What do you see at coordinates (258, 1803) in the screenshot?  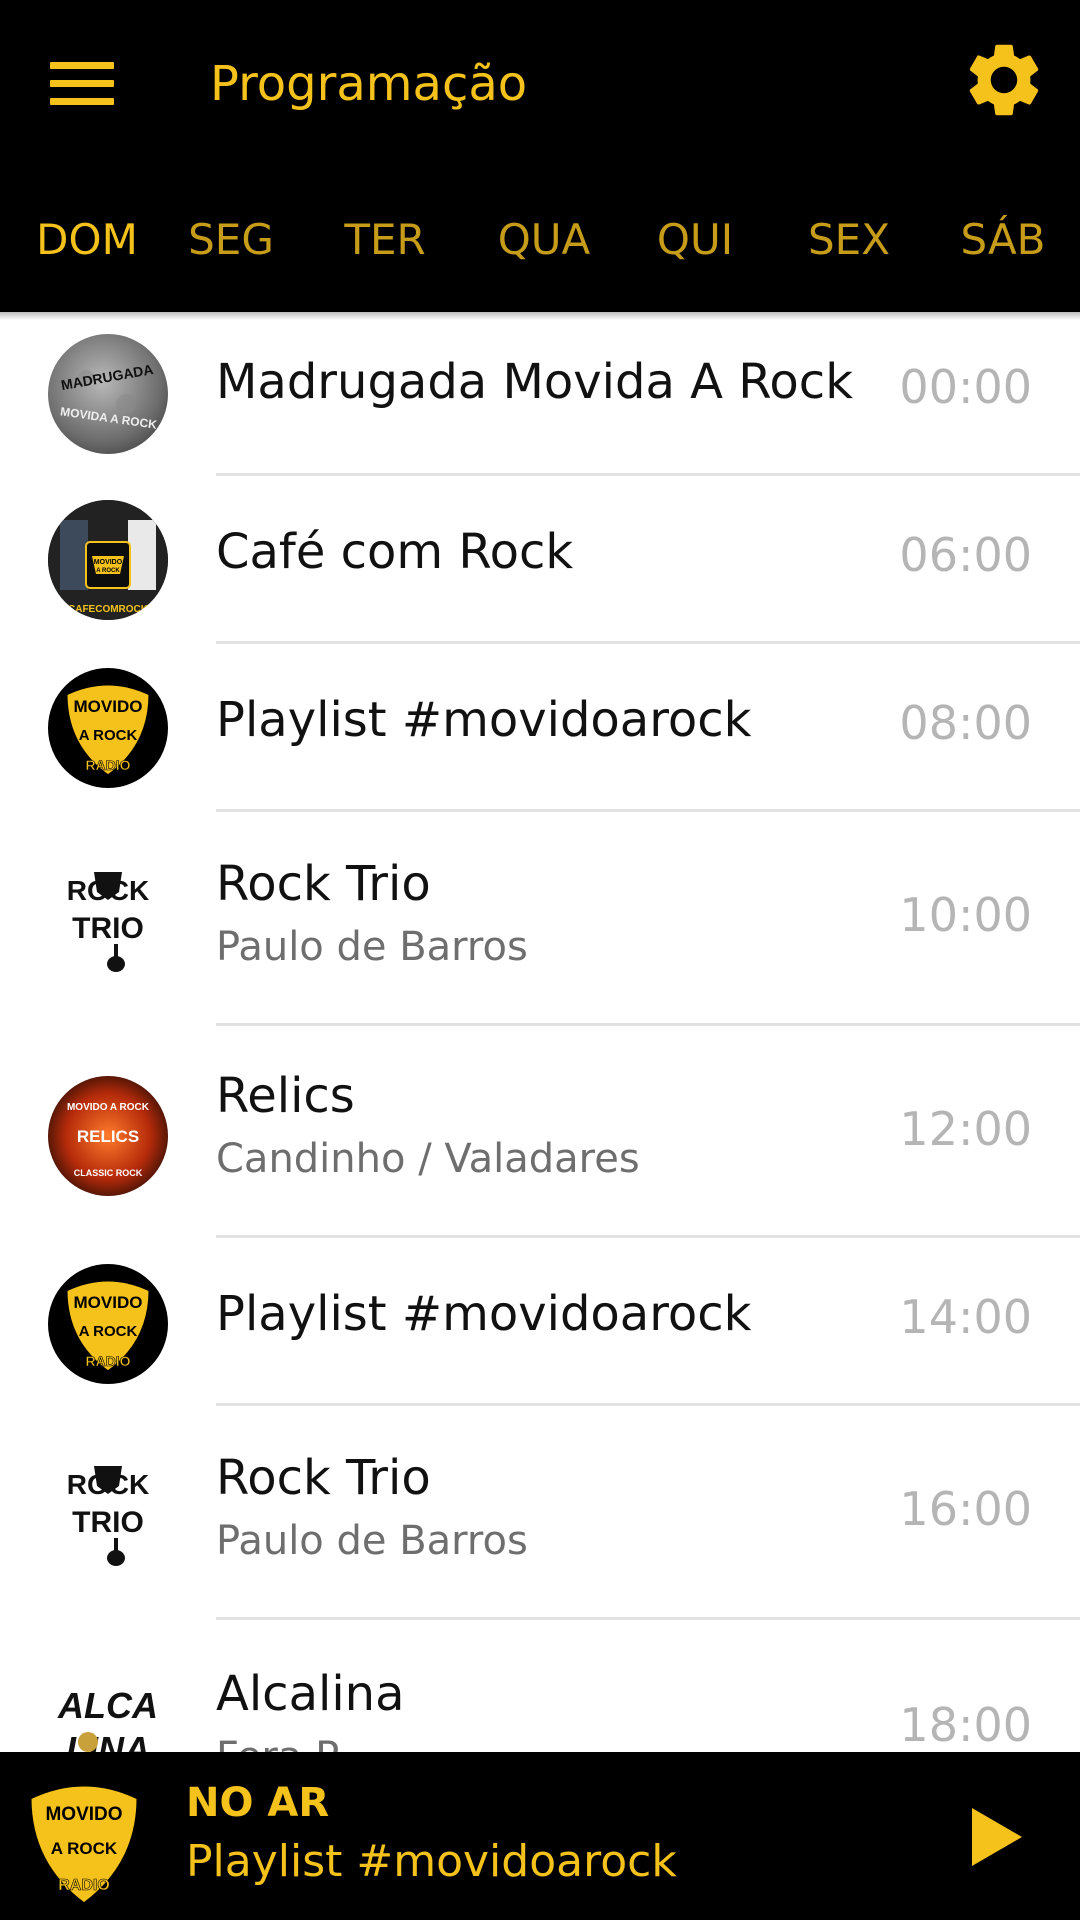 I see `on-air-label: NO AR` at bounding box center [258, 1803].